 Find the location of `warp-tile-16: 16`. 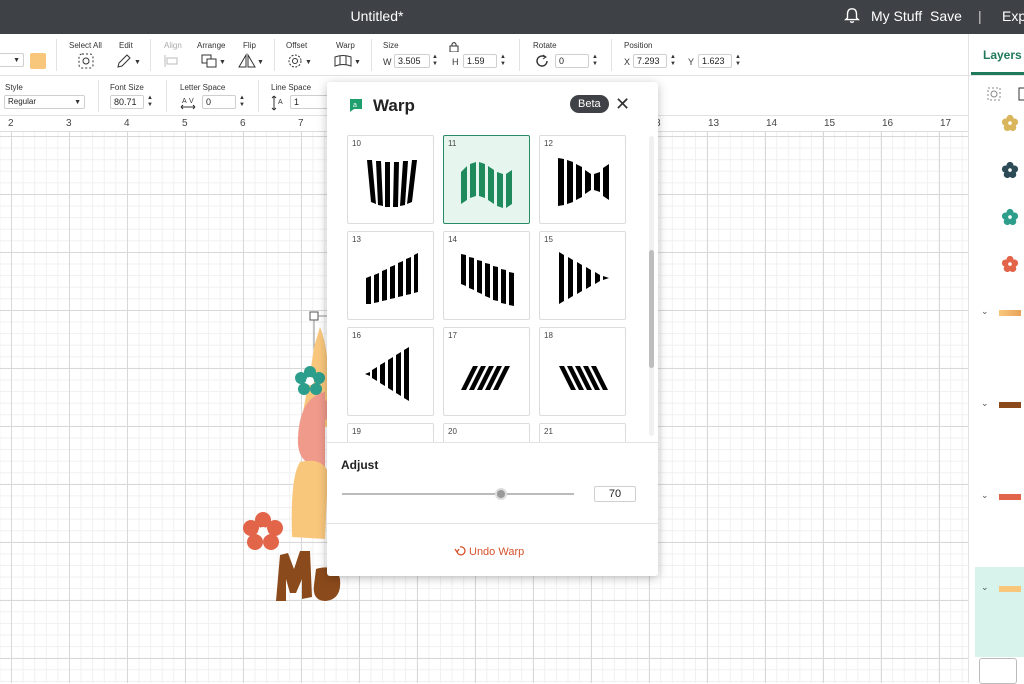

warp-tile-16: 16 is located at coordinates (390, 371).